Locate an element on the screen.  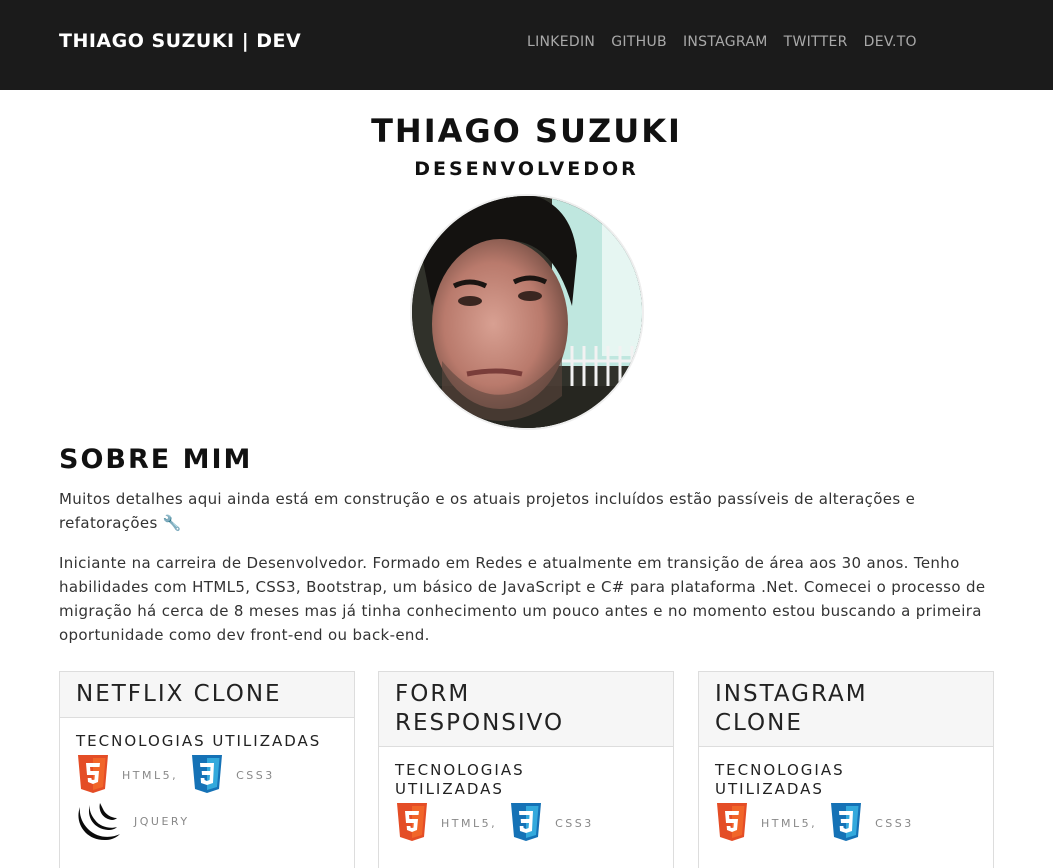
nav-links: LINKEDIN GITHUB INSTAGRAM TWITTER DEV.TO is located at coordinates (722, 42).